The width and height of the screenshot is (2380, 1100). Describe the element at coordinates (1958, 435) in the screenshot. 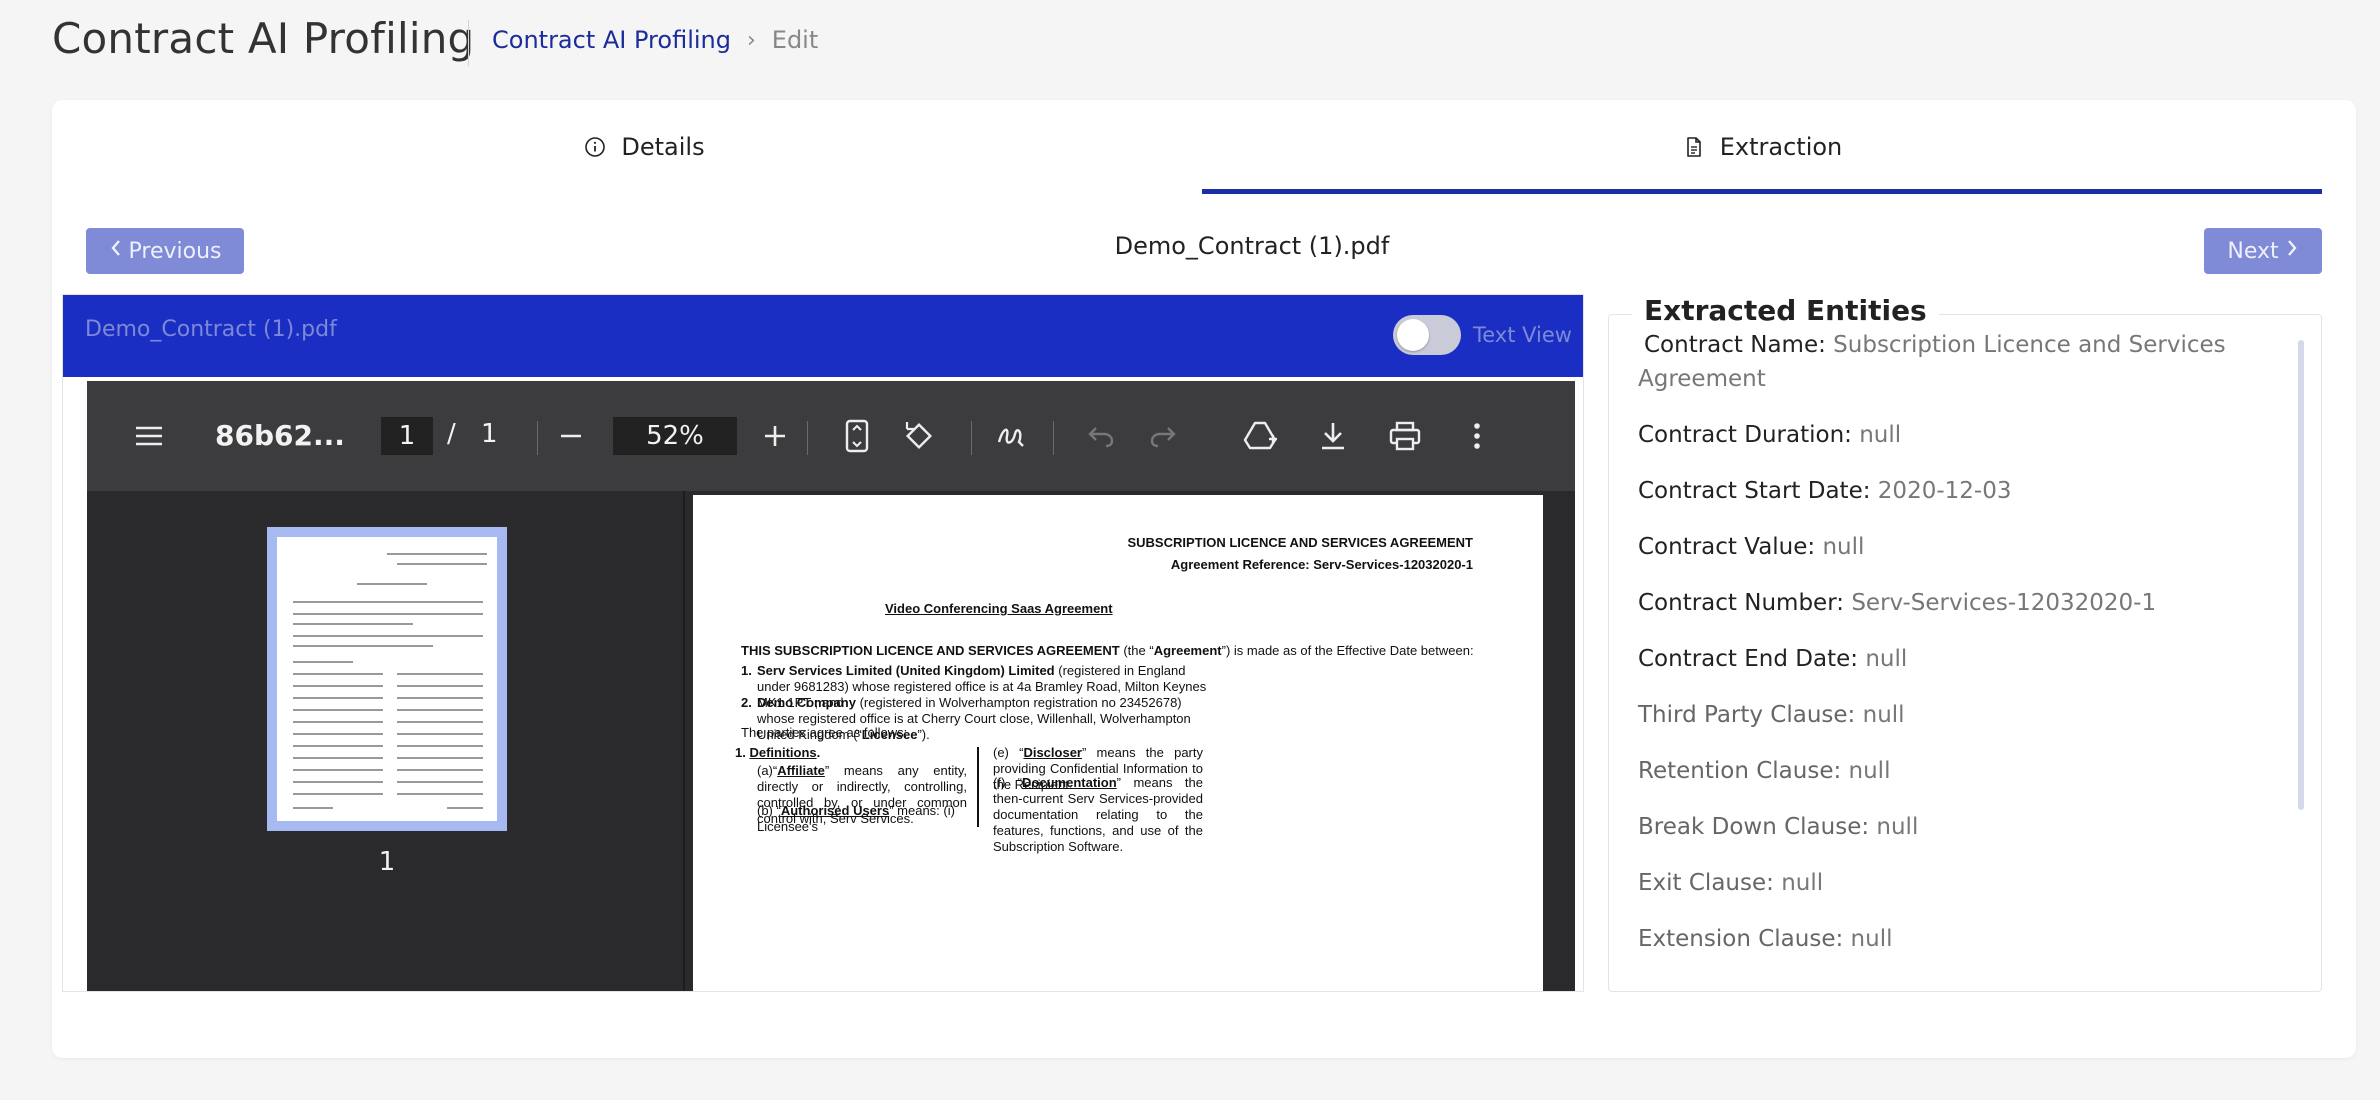

I see `entity-contract-duration: Contract Duration: null` at that location.